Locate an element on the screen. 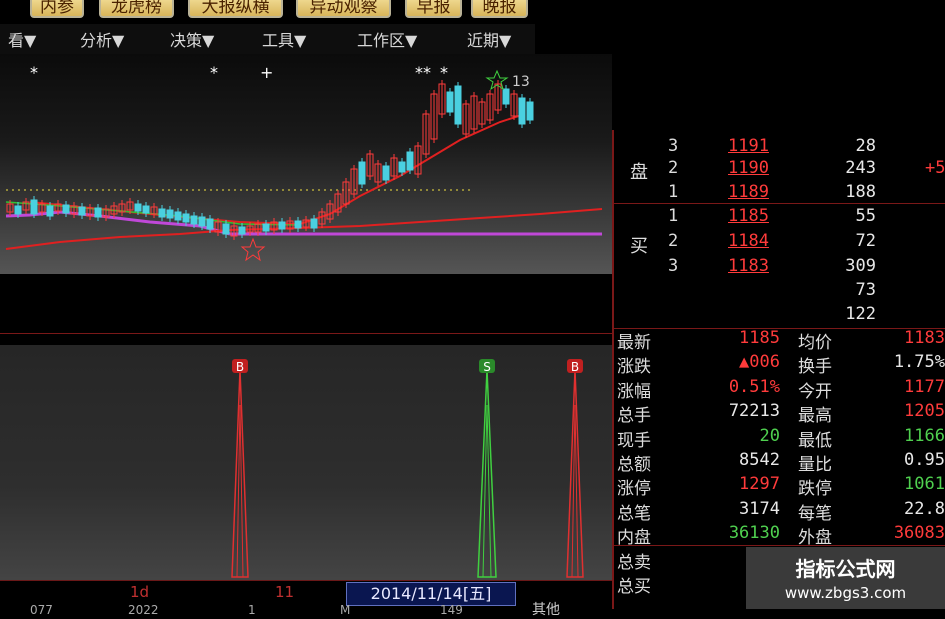 The width and height of the screenshot is (945, 619). quote-value: 1205 is located at coordinates (924, 411).